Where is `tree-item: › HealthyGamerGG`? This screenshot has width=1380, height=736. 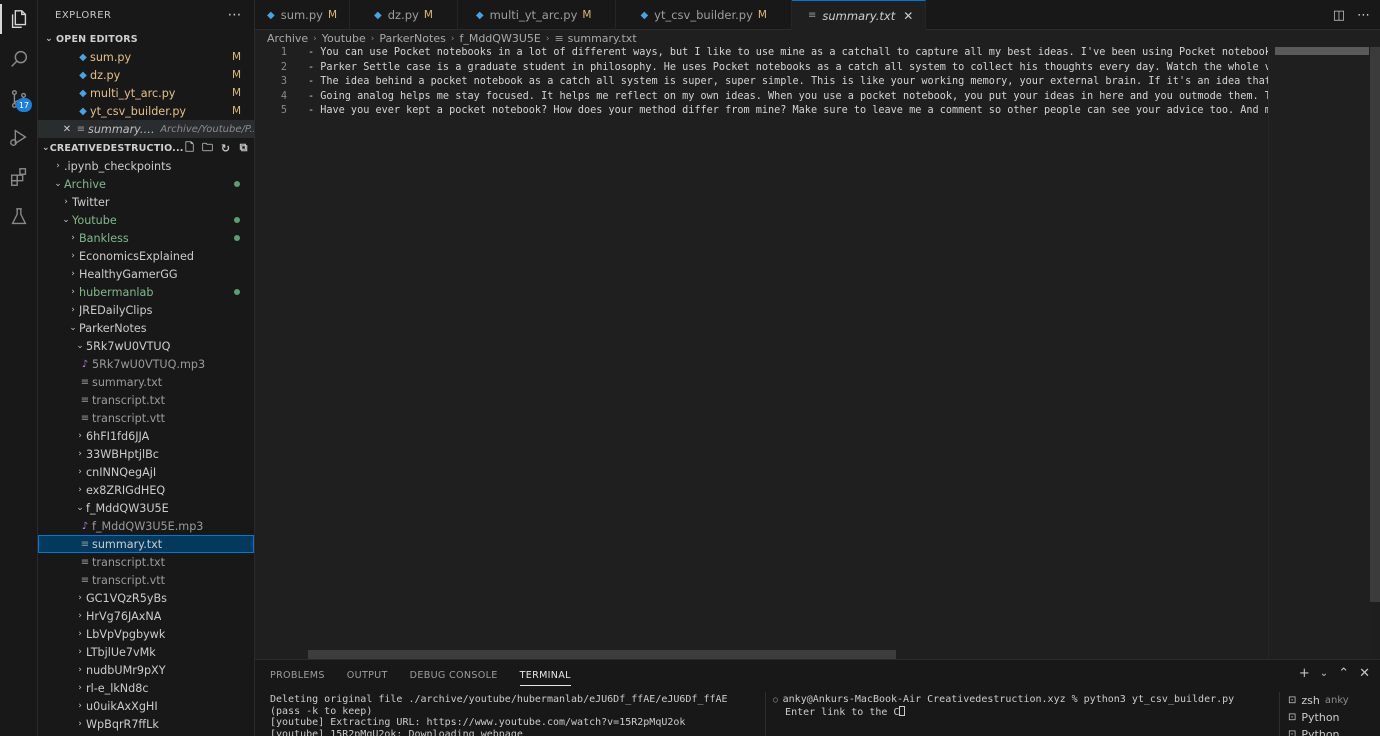 tree-item: › HealthyGamerGG is located at coordinates (146, 274).